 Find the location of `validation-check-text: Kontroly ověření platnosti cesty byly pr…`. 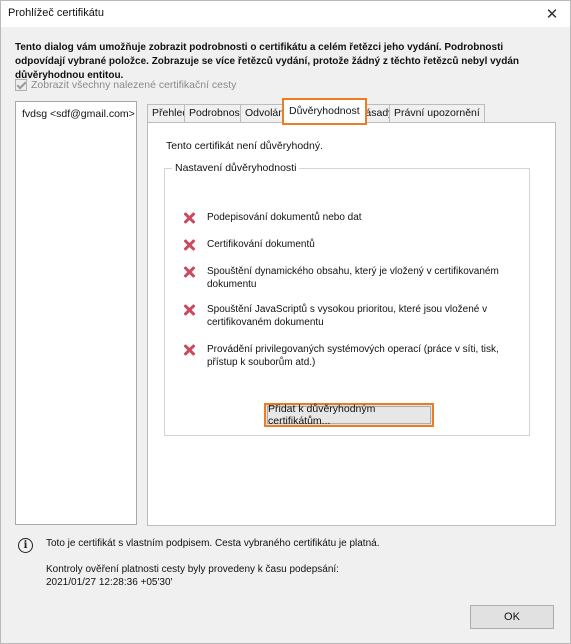

validation-check-text: Kontroly ověření platnosti cesty byly pr… is located at coordinates (192, 569).